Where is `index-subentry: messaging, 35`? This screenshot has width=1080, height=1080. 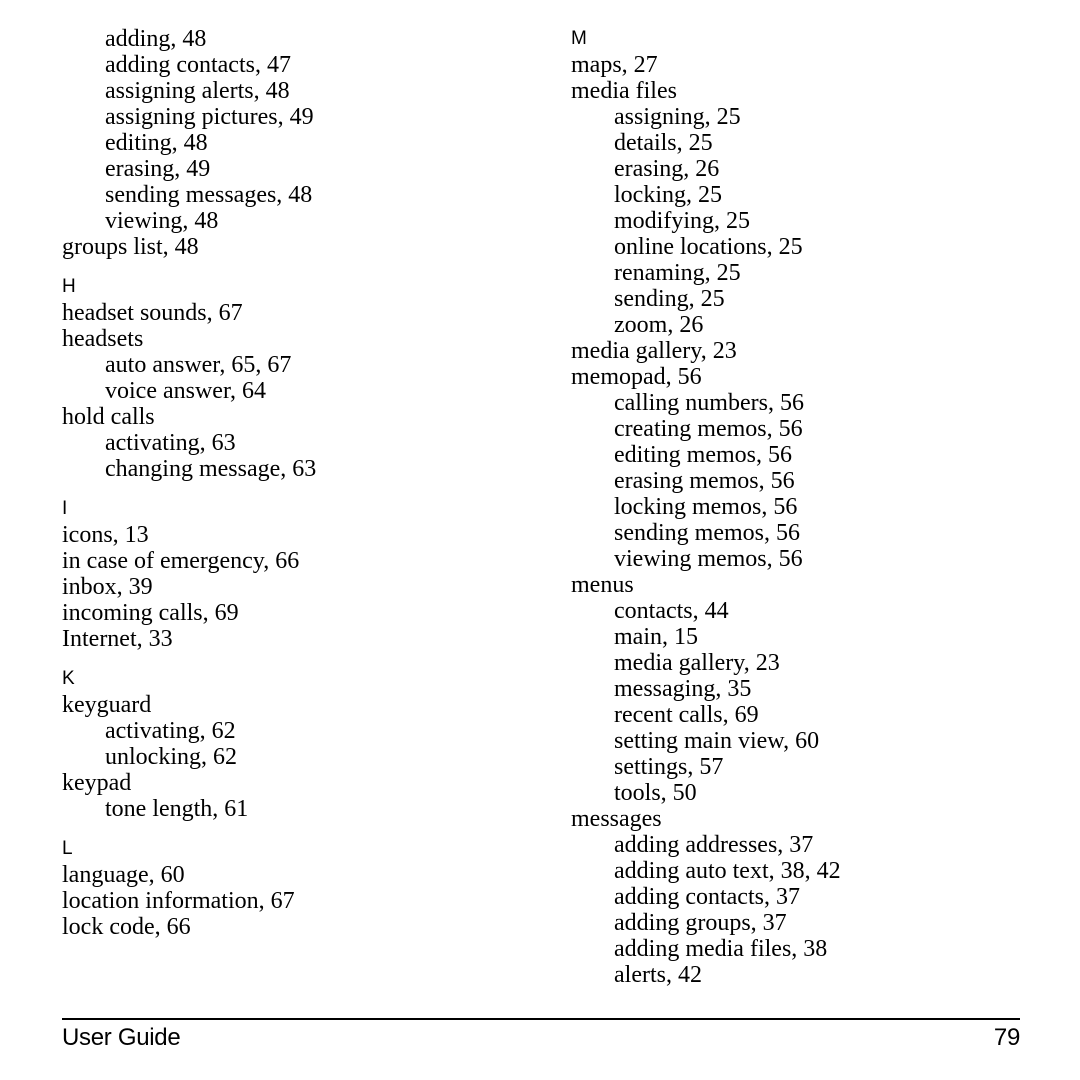 index-subentry: messaging, 35 is located at coordinates (683, 689).